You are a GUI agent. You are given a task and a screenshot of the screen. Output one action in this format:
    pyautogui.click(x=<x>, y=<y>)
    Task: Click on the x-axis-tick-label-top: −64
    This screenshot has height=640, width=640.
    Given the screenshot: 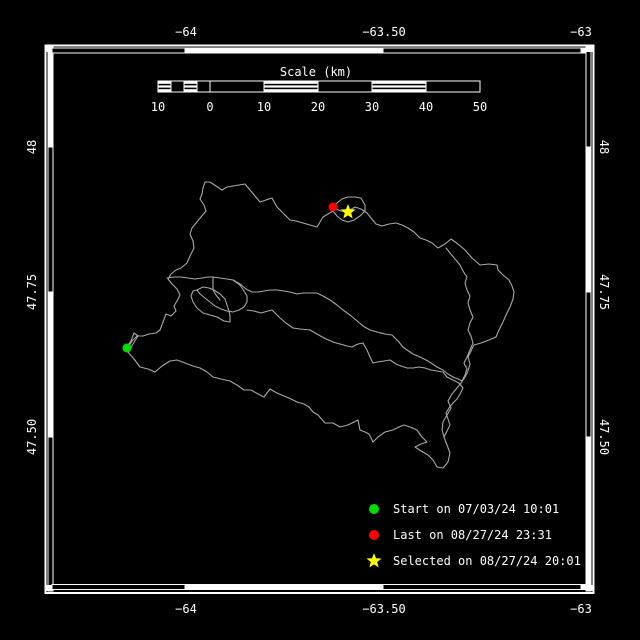 What is the action you would take?
    pyautogui.click(x=186, y=32)
    